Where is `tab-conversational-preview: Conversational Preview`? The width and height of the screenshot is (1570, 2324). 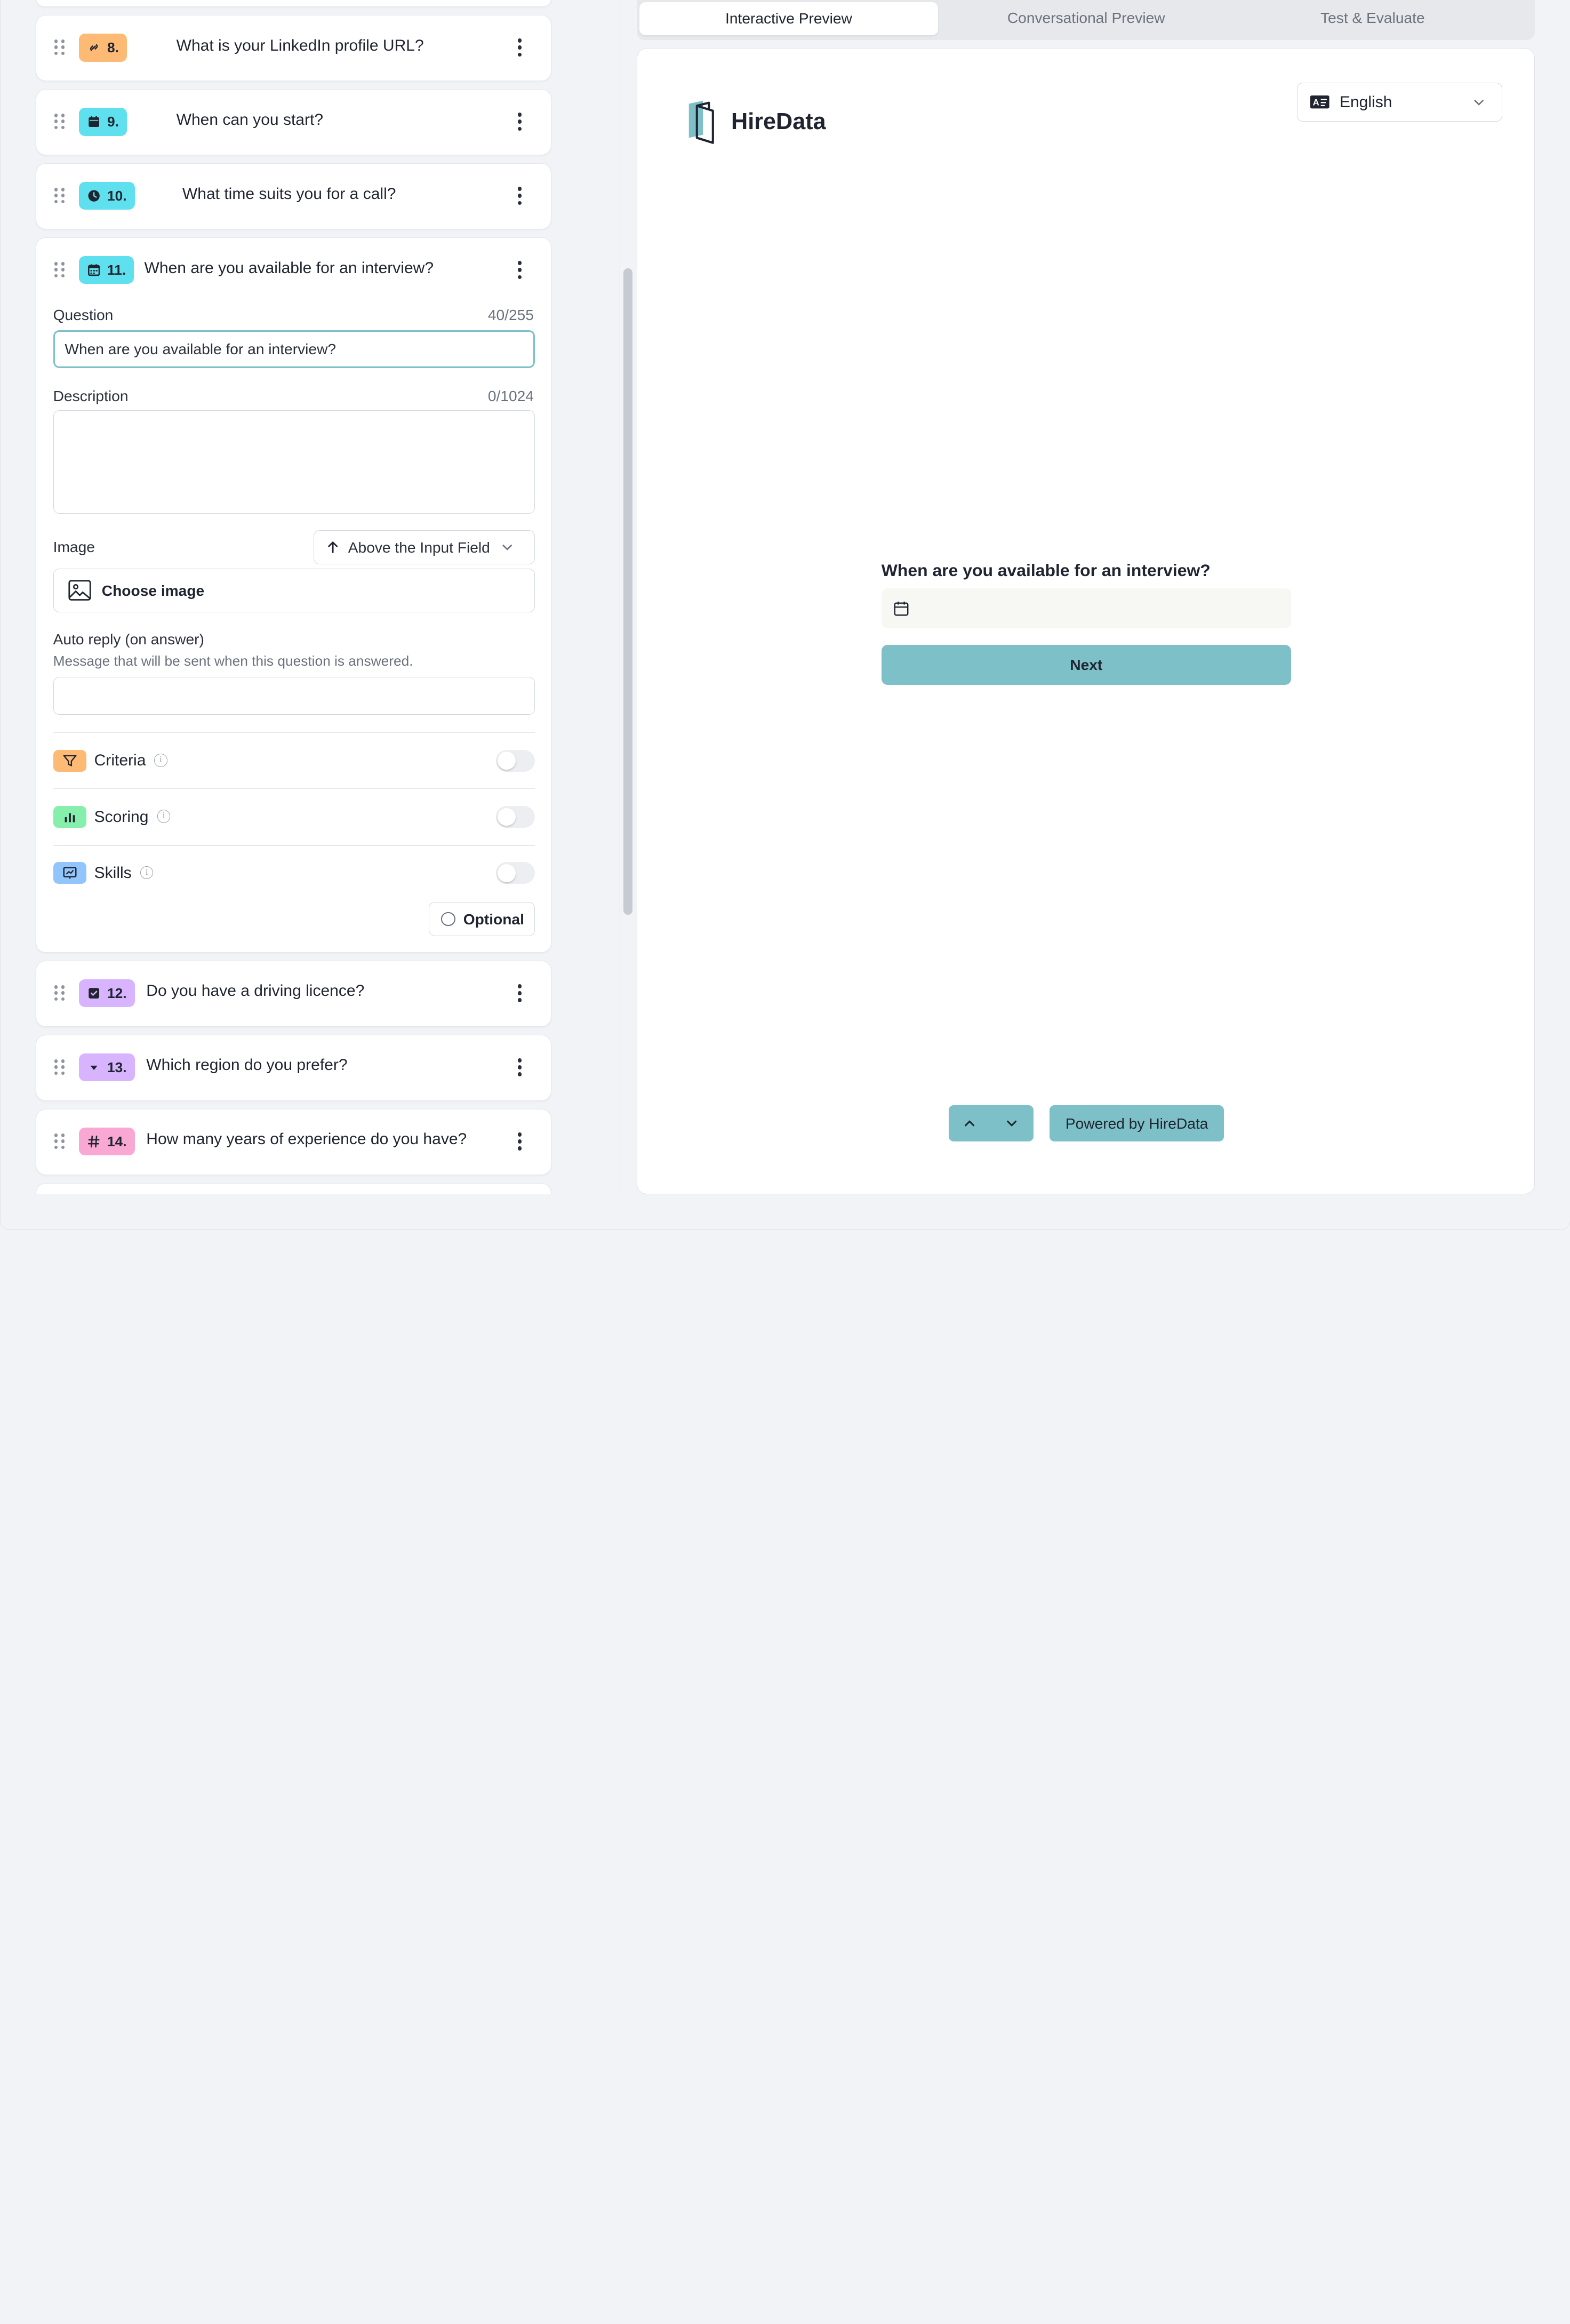 tab-conversational-preview: Conversational Preview is located at coordinates (1086, 18).